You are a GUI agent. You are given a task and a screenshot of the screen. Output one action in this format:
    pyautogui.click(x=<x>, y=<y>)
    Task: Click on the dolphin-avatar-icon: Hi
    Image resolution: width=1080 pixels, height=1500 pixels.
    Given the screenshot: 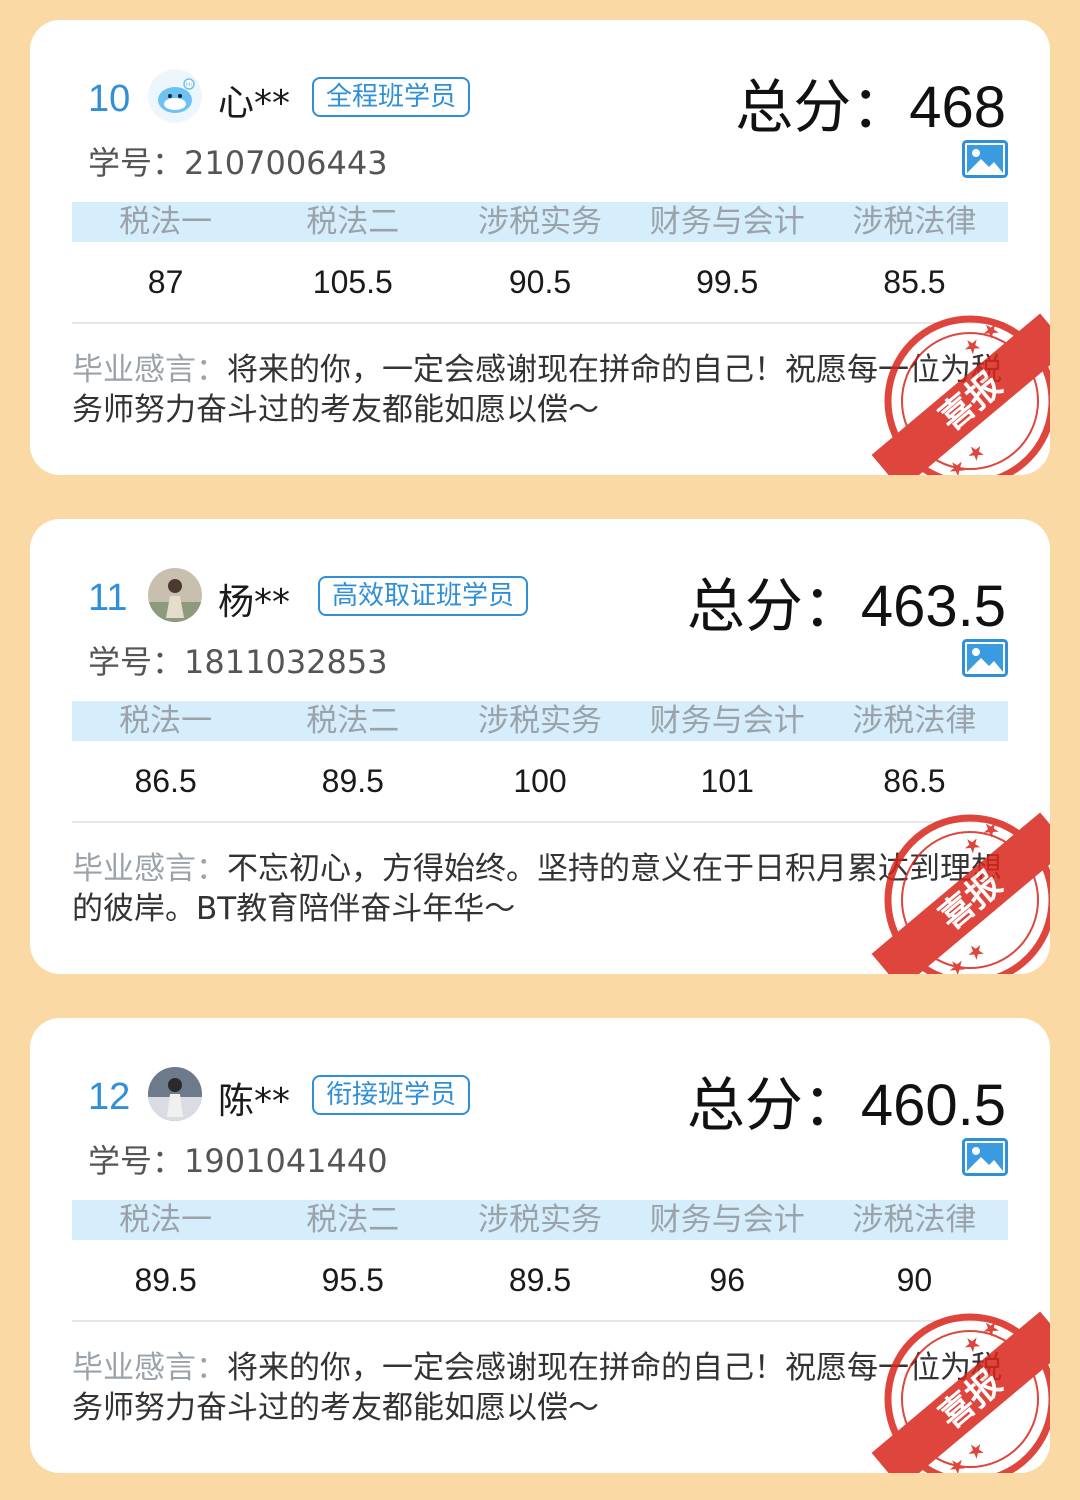 What is the action you would take?
    pyautogui.click(x=175, y=96)
    